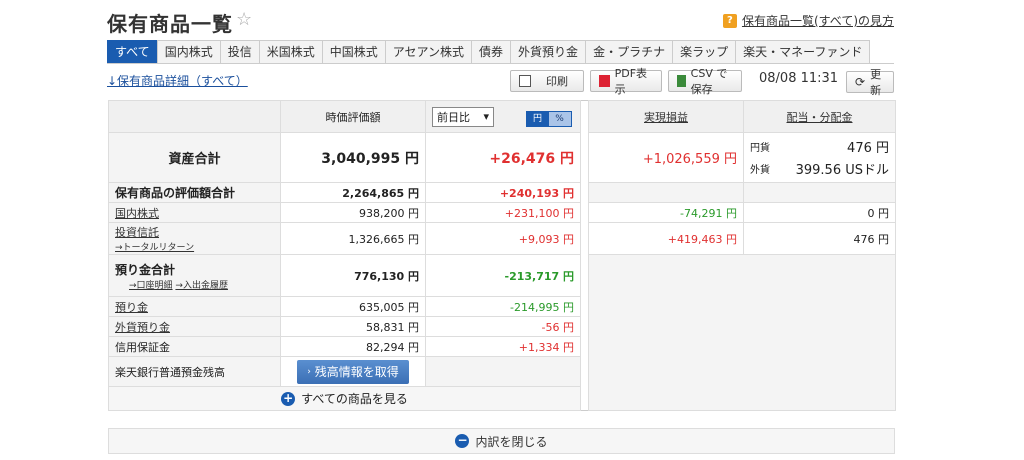 The height and width of the screenshot is (460, 1024). I want to click on domestic-link: 国内株式, so click(137, 213).